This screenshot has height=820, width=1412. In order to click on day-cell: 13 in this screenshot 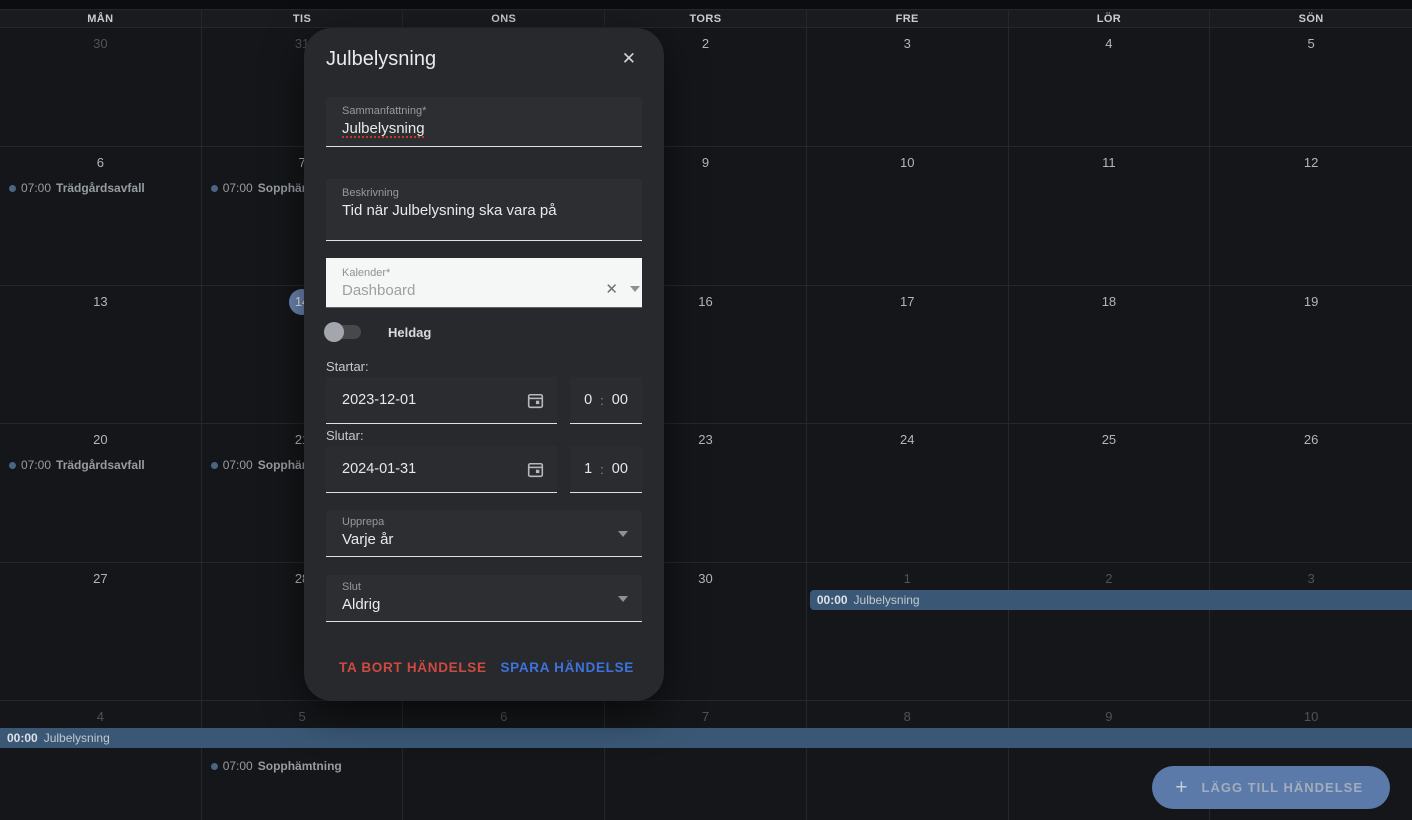, I will do `click(101, 354)`.